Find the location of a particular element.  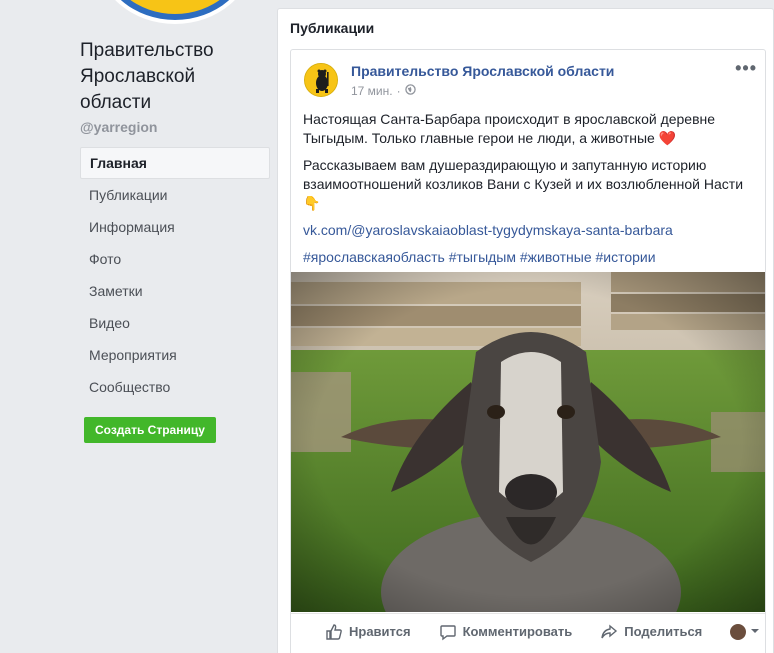

nav-item-notes: Заметки is located at coordinates (175, 291).